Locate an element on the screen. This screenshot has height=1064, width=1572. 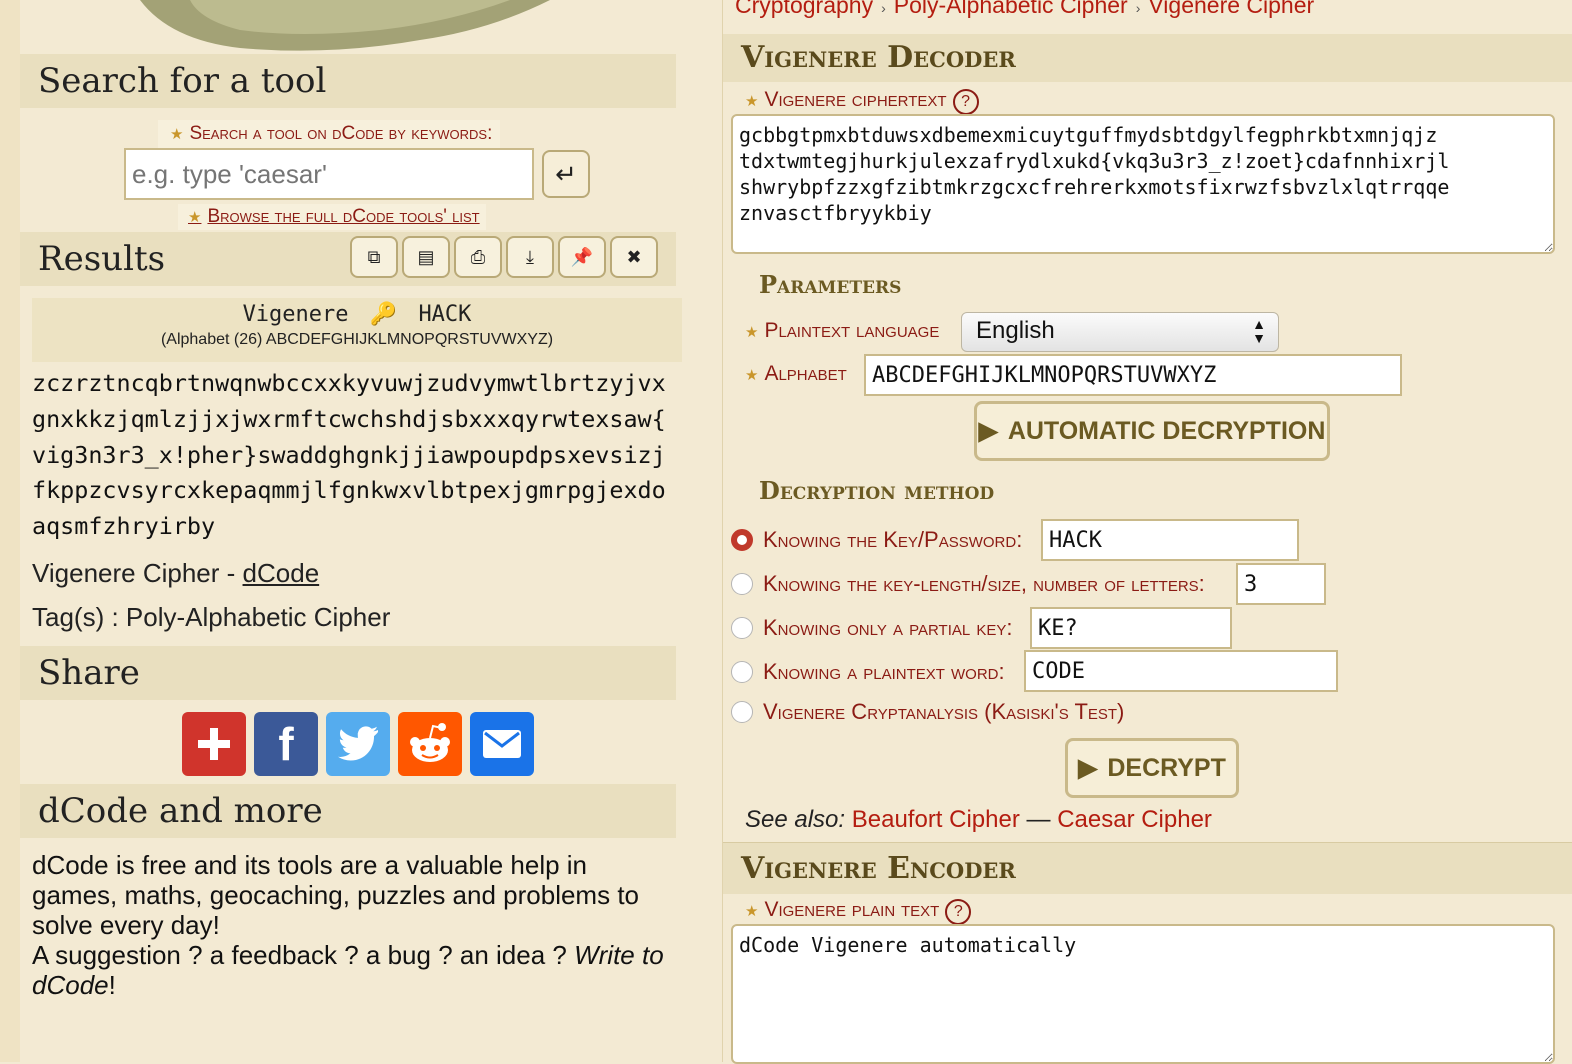
more-exclaim: ! is located at coordinates (112, 985).